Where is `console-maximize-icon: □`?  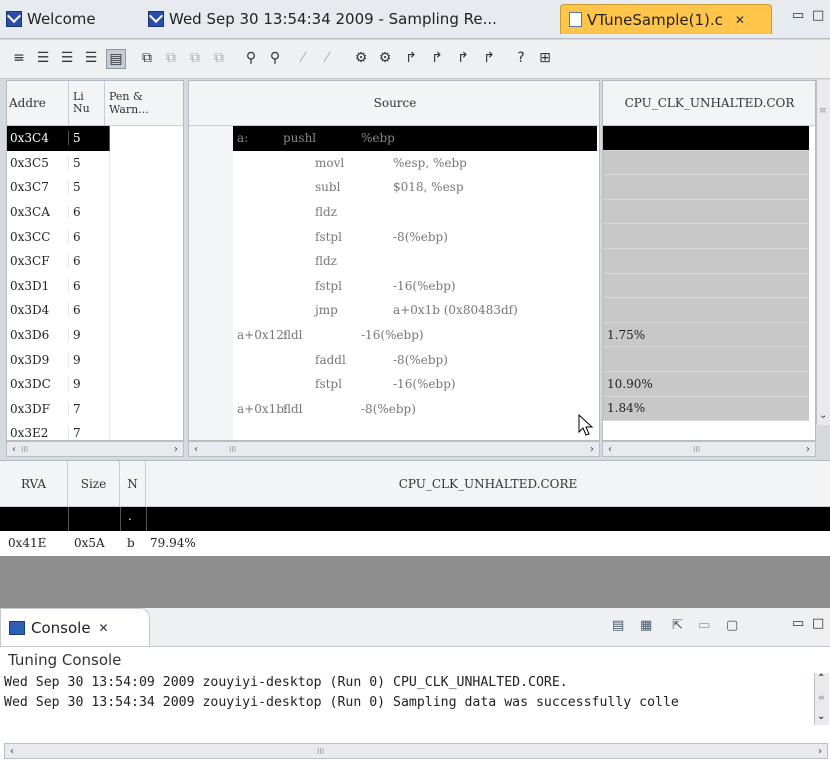 console-maximize-icon: □ is located at coordinates (818, 623).